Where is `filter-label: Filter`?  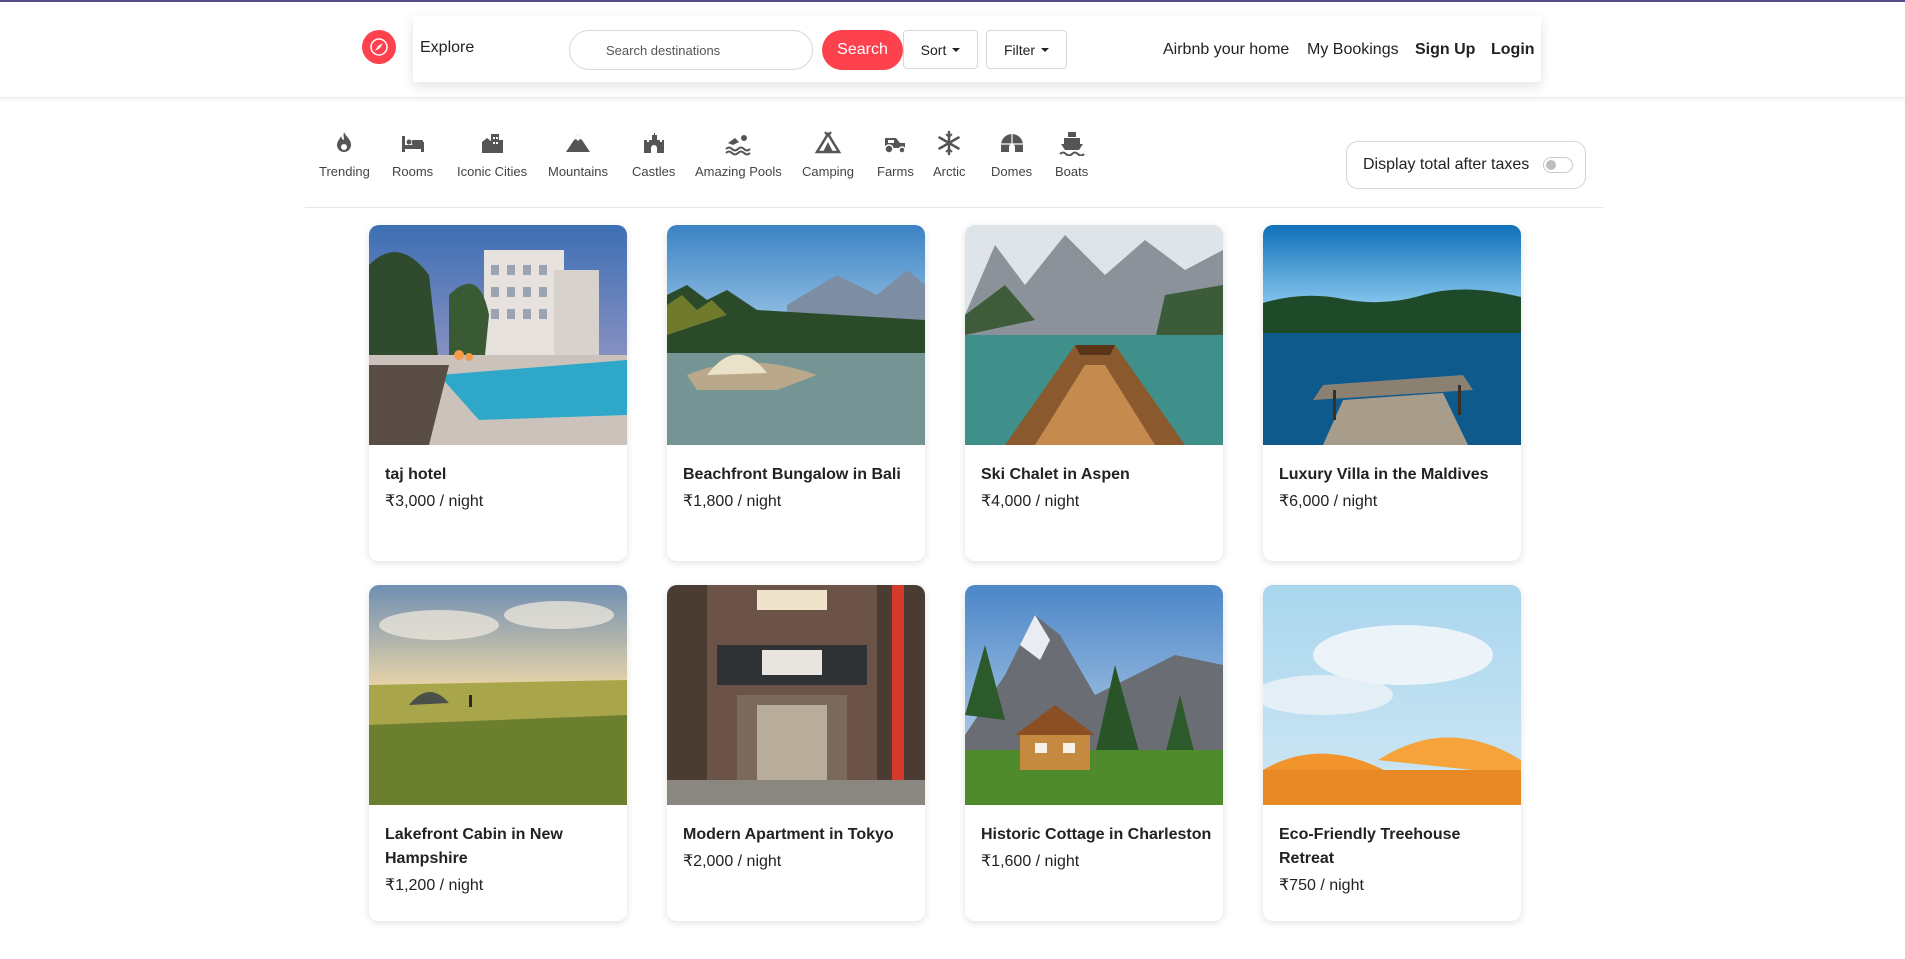 filter-label: Filter is located at coordinates (1019, 49).